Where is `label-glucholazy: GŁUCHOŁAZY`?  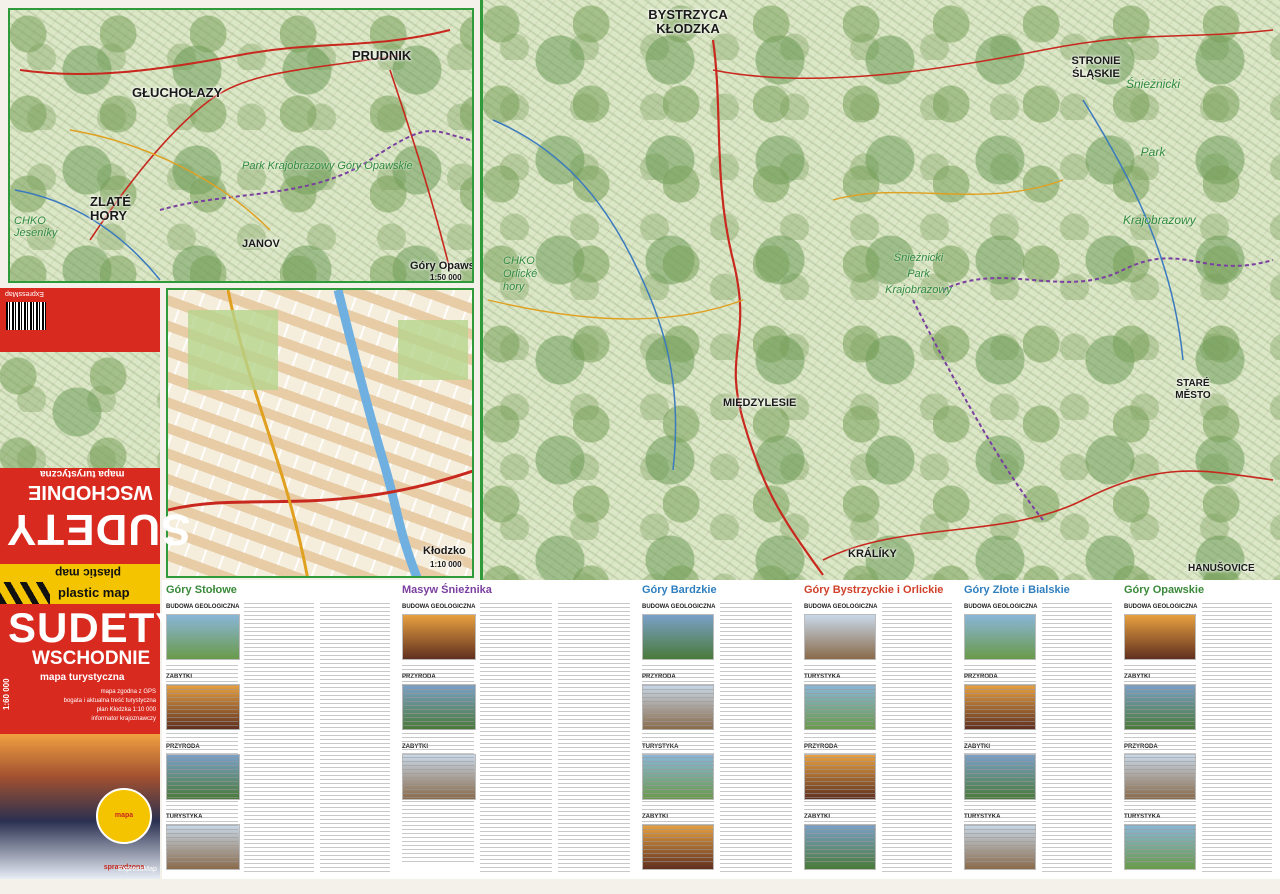
label-glucholazy: GŁUCHOŁAZY is located at coordinates (177, 92).